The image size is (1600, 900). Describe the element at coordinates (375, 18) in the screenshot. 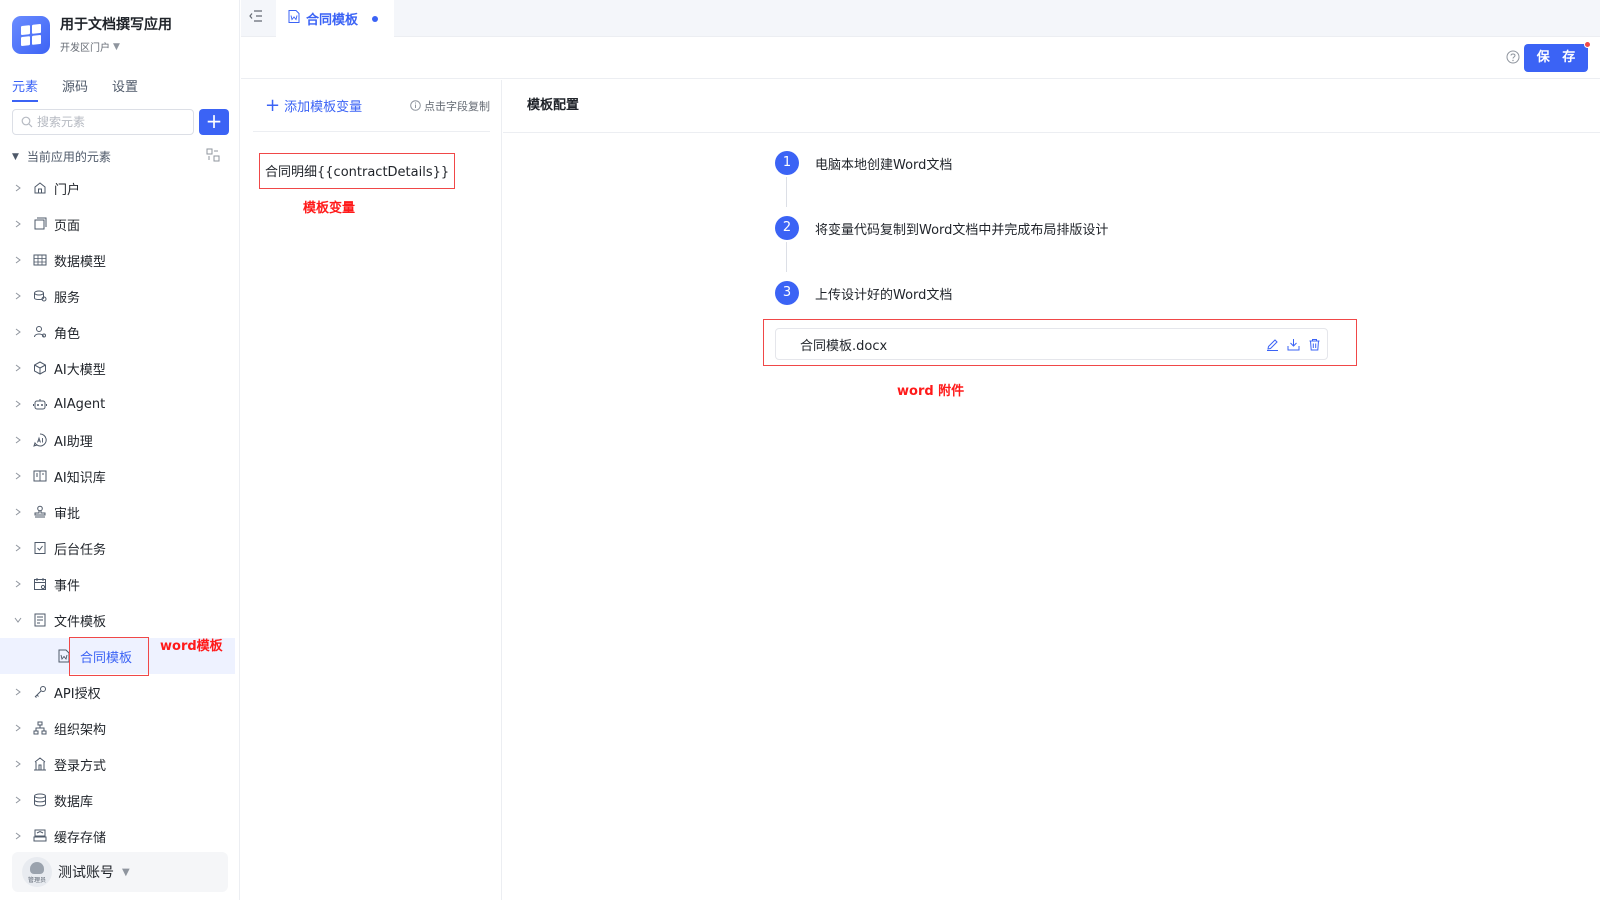

I see `unsaved-dot` at that location.